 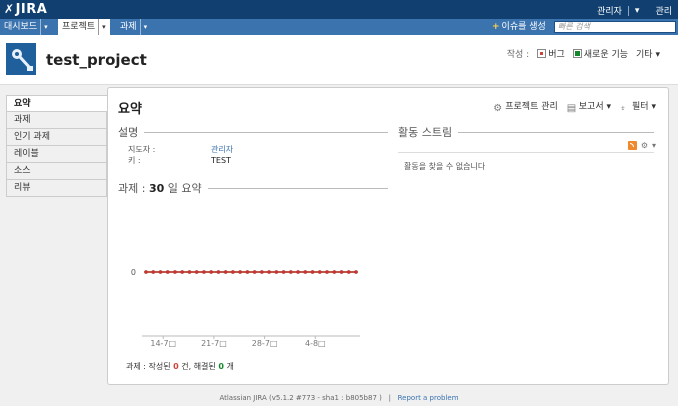 I want to click on filter-icon: ⍖, so click(x=623, y=108).